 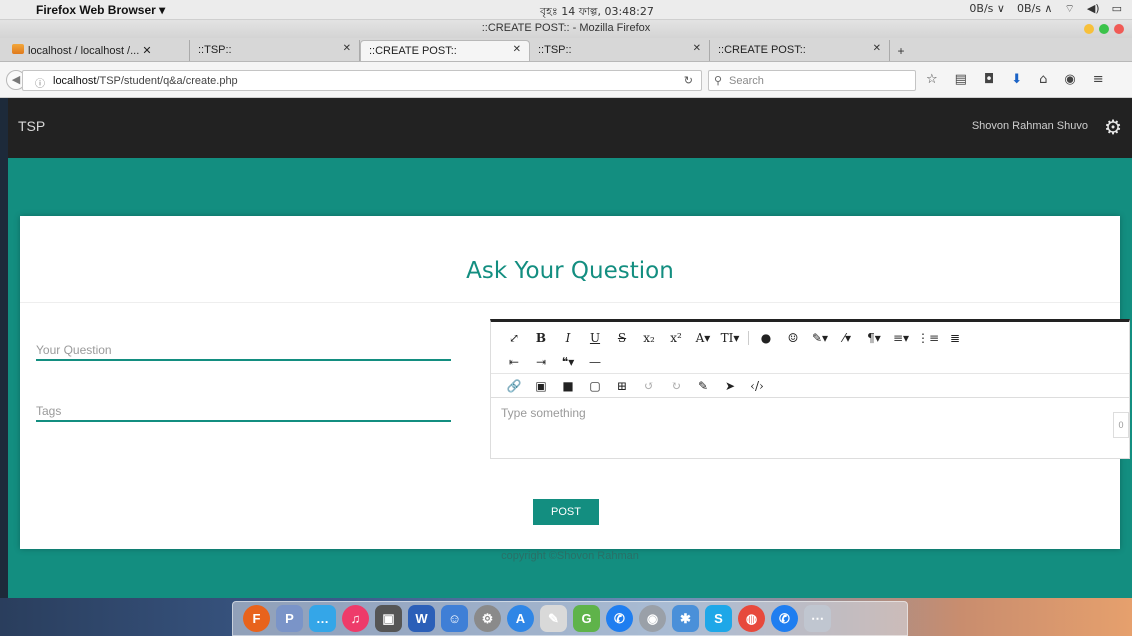 I want to click on battery-icon: ▭, so click(x=1117, y=9).